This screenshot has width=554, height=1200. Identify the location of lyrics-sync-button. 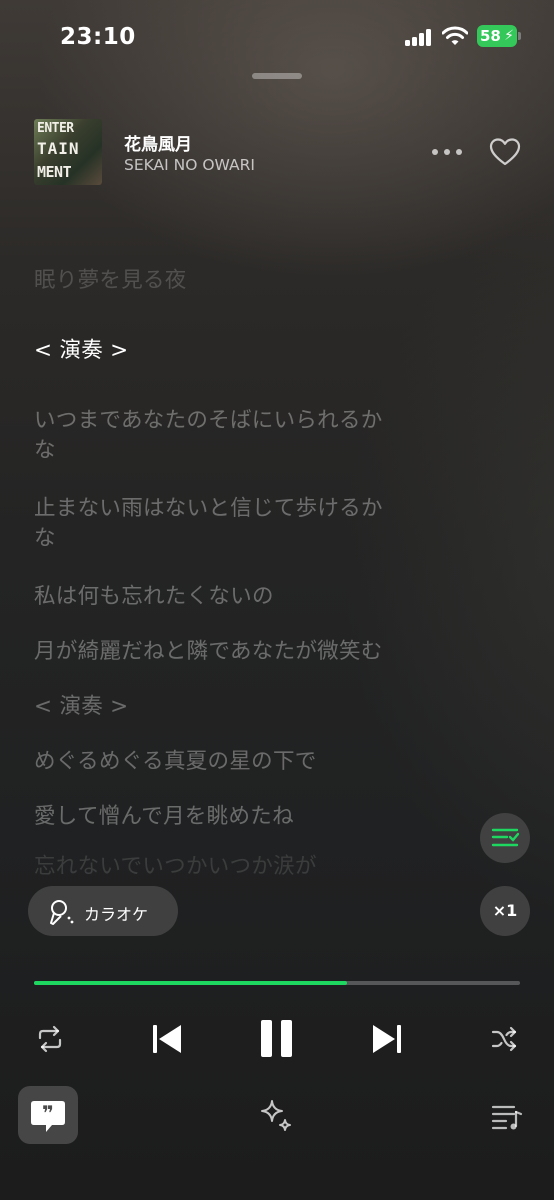
(505, 838).